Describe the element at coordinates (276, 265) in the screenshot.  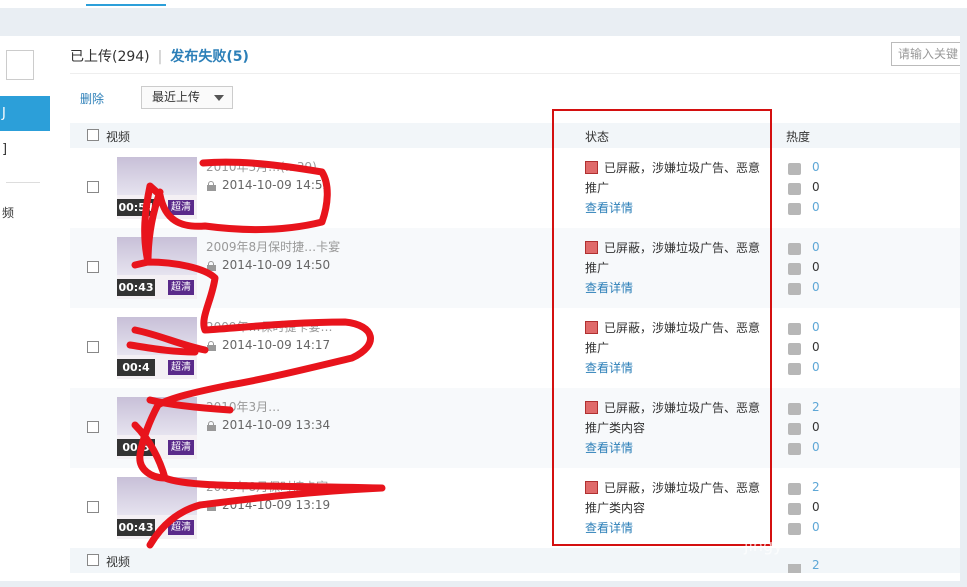
I see `upload-date: 2014-10-09 14:50` at that location.